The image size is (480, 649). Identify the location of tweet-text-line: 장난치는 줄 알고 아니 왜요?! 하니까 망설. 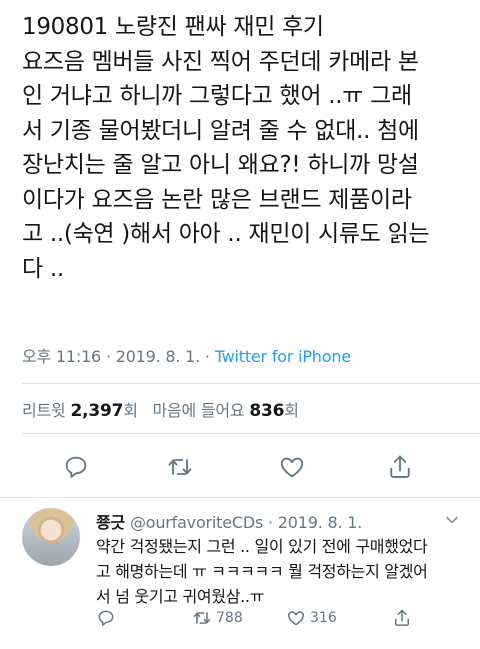
(220, 165).